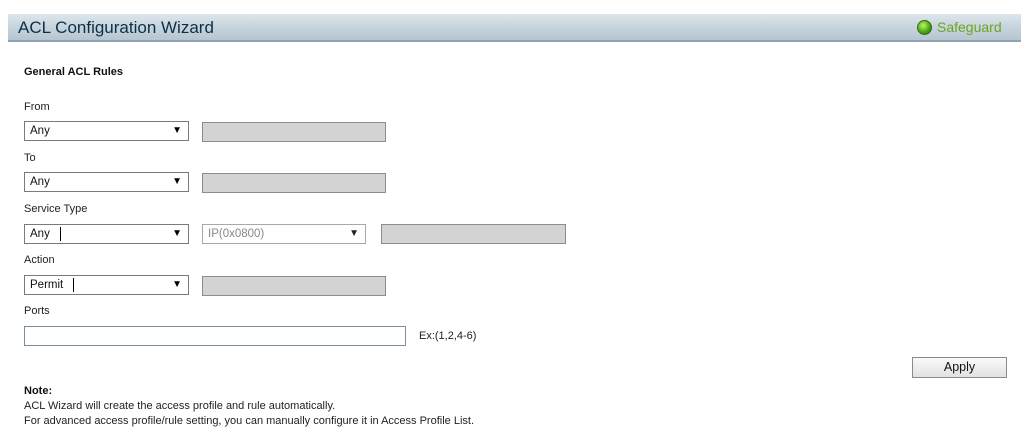 This screenshot has width=1021, height=435. Describe the element at coordinates (30, 158) in the screenshot. I see `to-label: To` at that location.